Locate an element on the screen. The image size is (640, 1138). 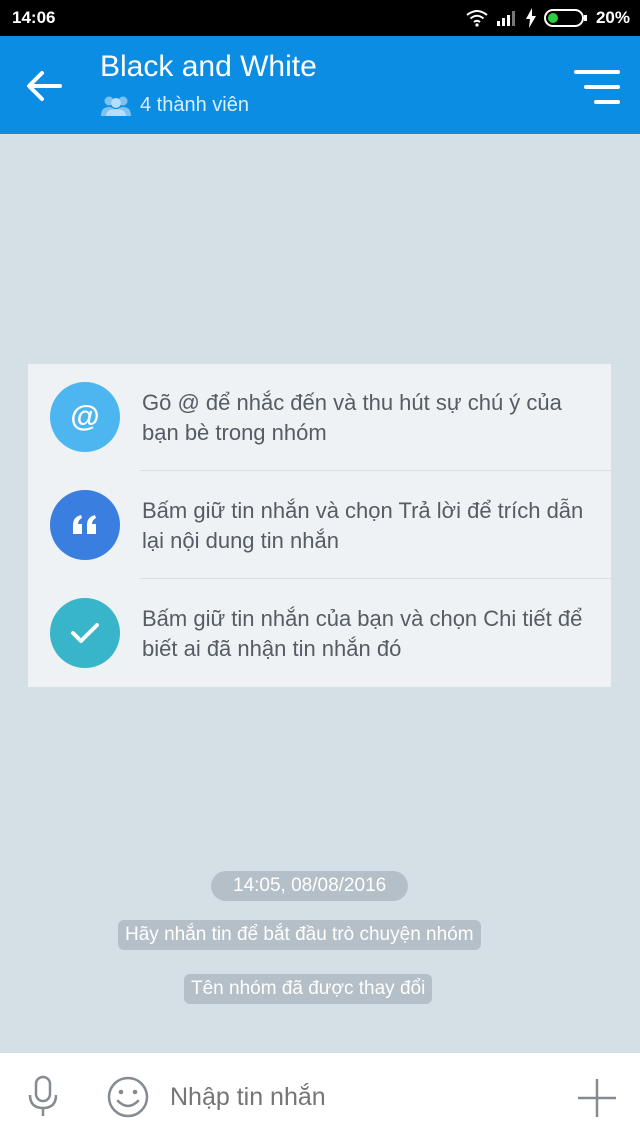
system-message-start-hint: Hãy nhắn tin để bắt đầu trò chuyện nhóm is located at coordinates (299, 935).